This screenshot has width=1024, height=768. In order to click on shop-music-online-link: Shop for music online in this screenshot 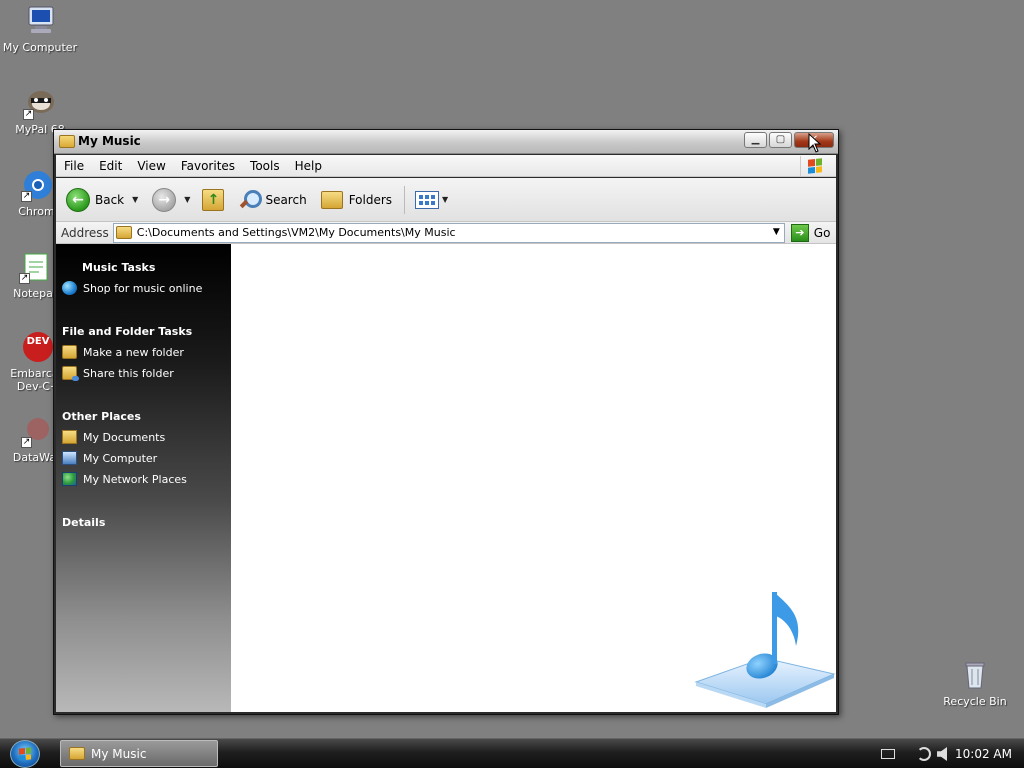, I will do `click(143, 288)`.